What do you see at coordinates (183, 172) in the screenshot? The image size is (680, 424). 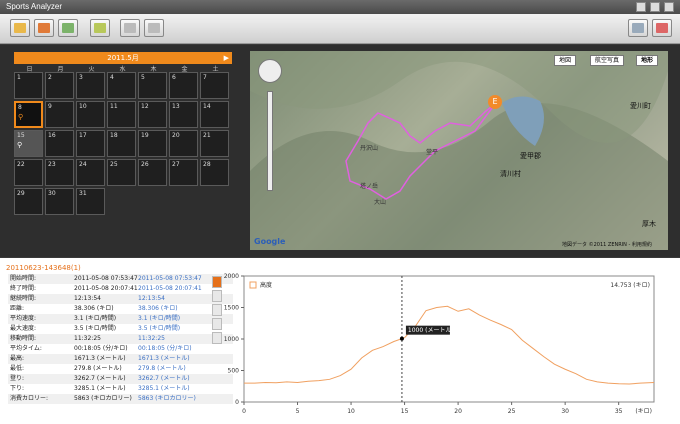 I see `calendar-day: 27` at bounding box center [183, 172].